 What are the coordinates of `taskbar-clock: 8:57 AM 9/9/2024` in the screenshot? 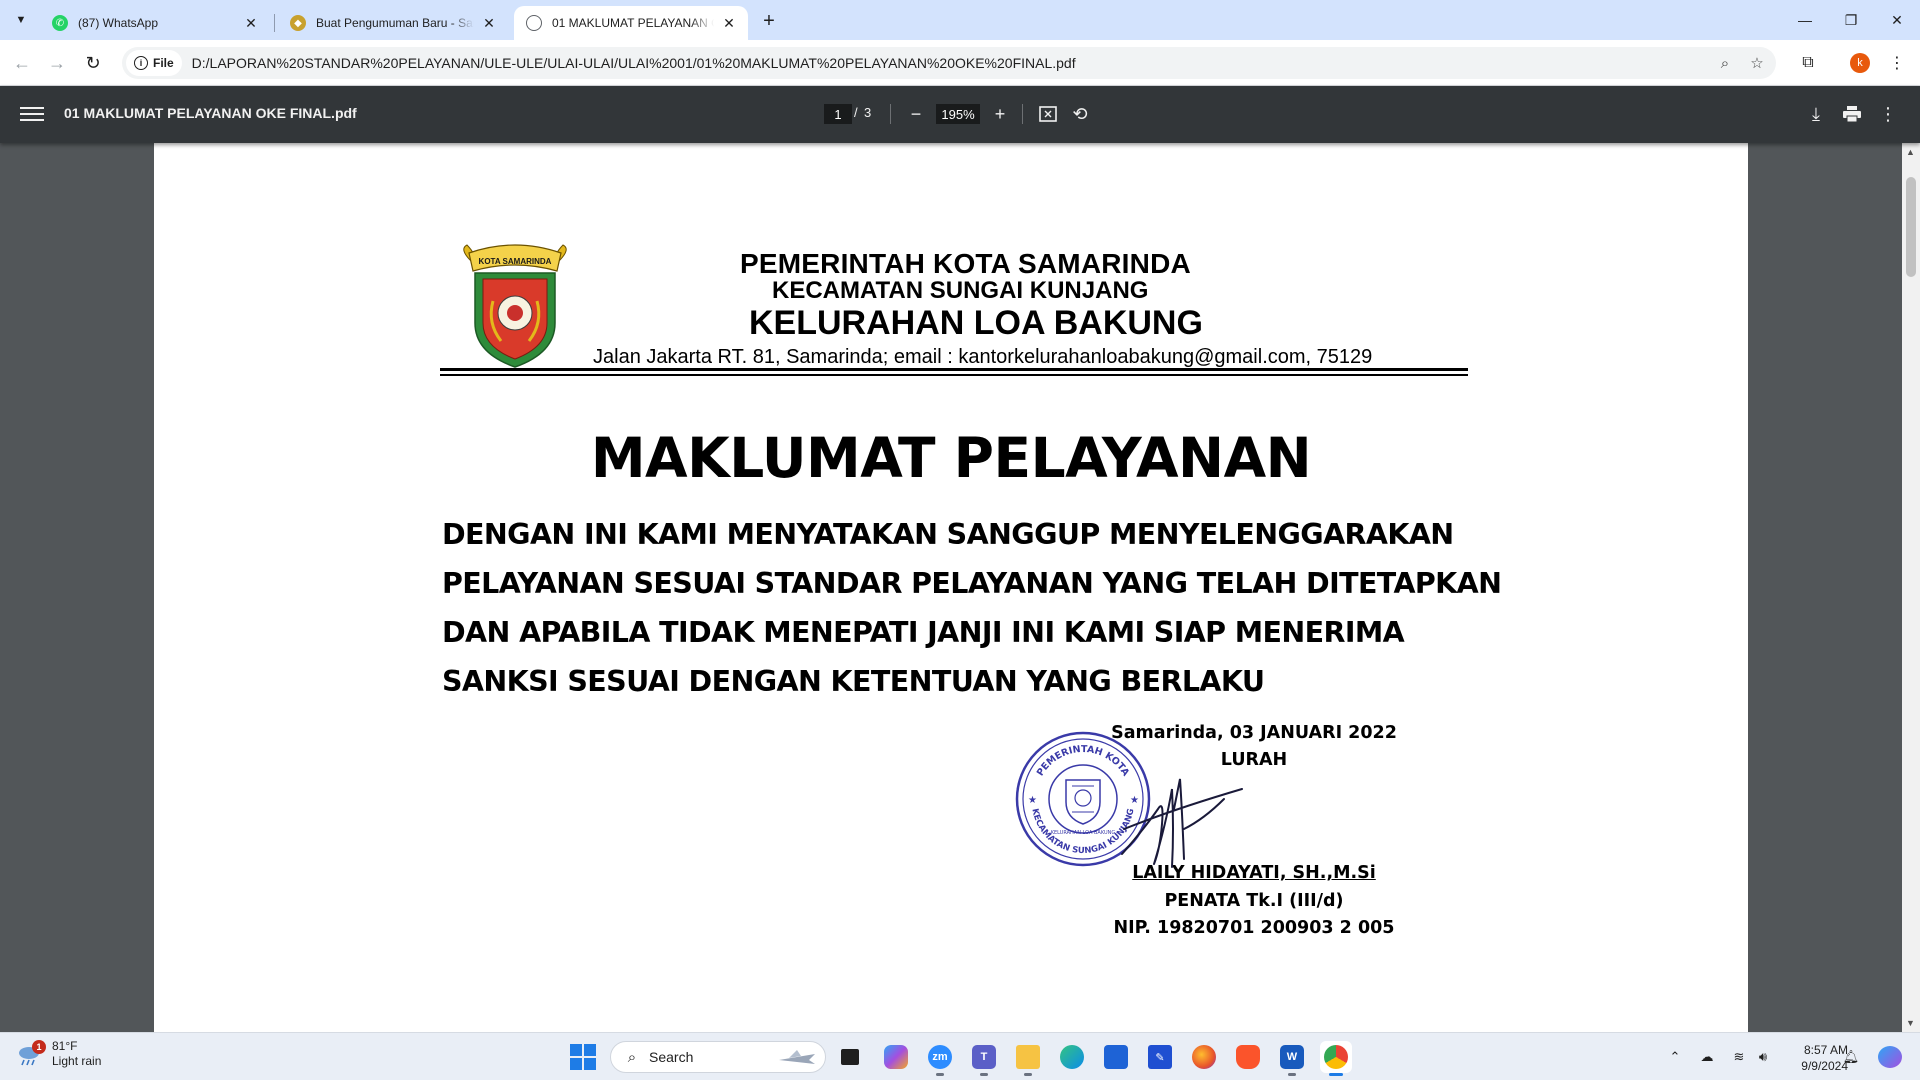 It's located at (1812, 1058).